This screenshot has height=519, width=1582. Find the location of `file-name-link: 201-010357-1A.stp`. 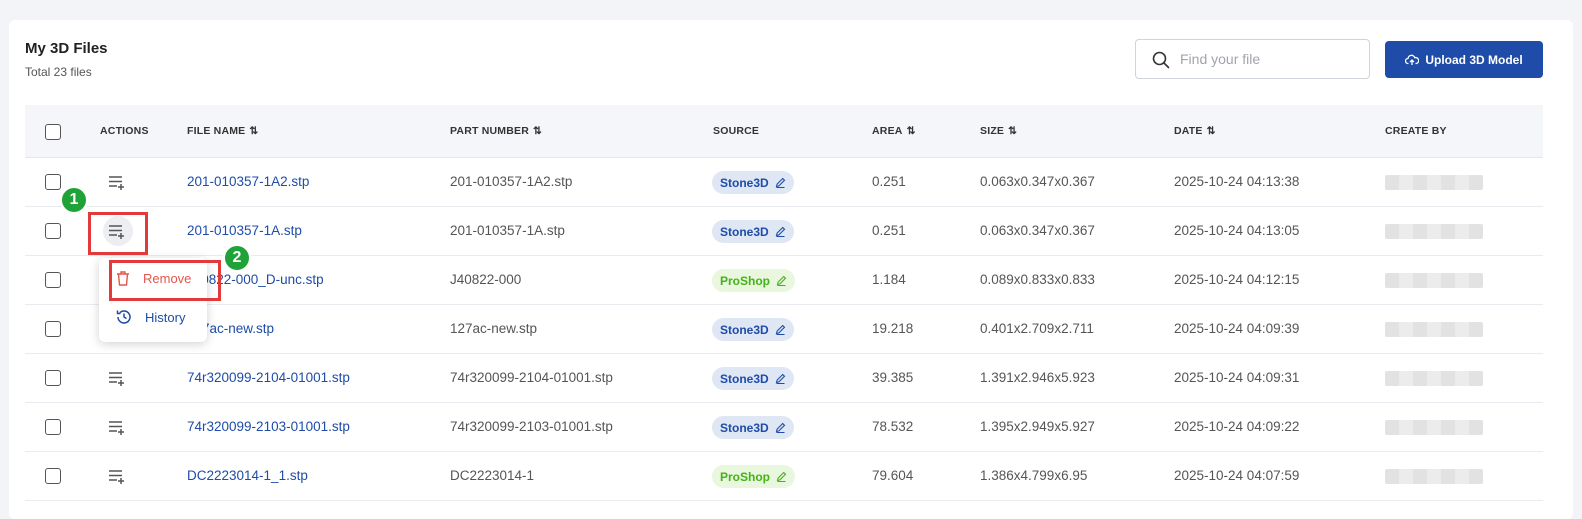

file-name-link: 201-010357-1A.stp is located at coordinates (244, 230).